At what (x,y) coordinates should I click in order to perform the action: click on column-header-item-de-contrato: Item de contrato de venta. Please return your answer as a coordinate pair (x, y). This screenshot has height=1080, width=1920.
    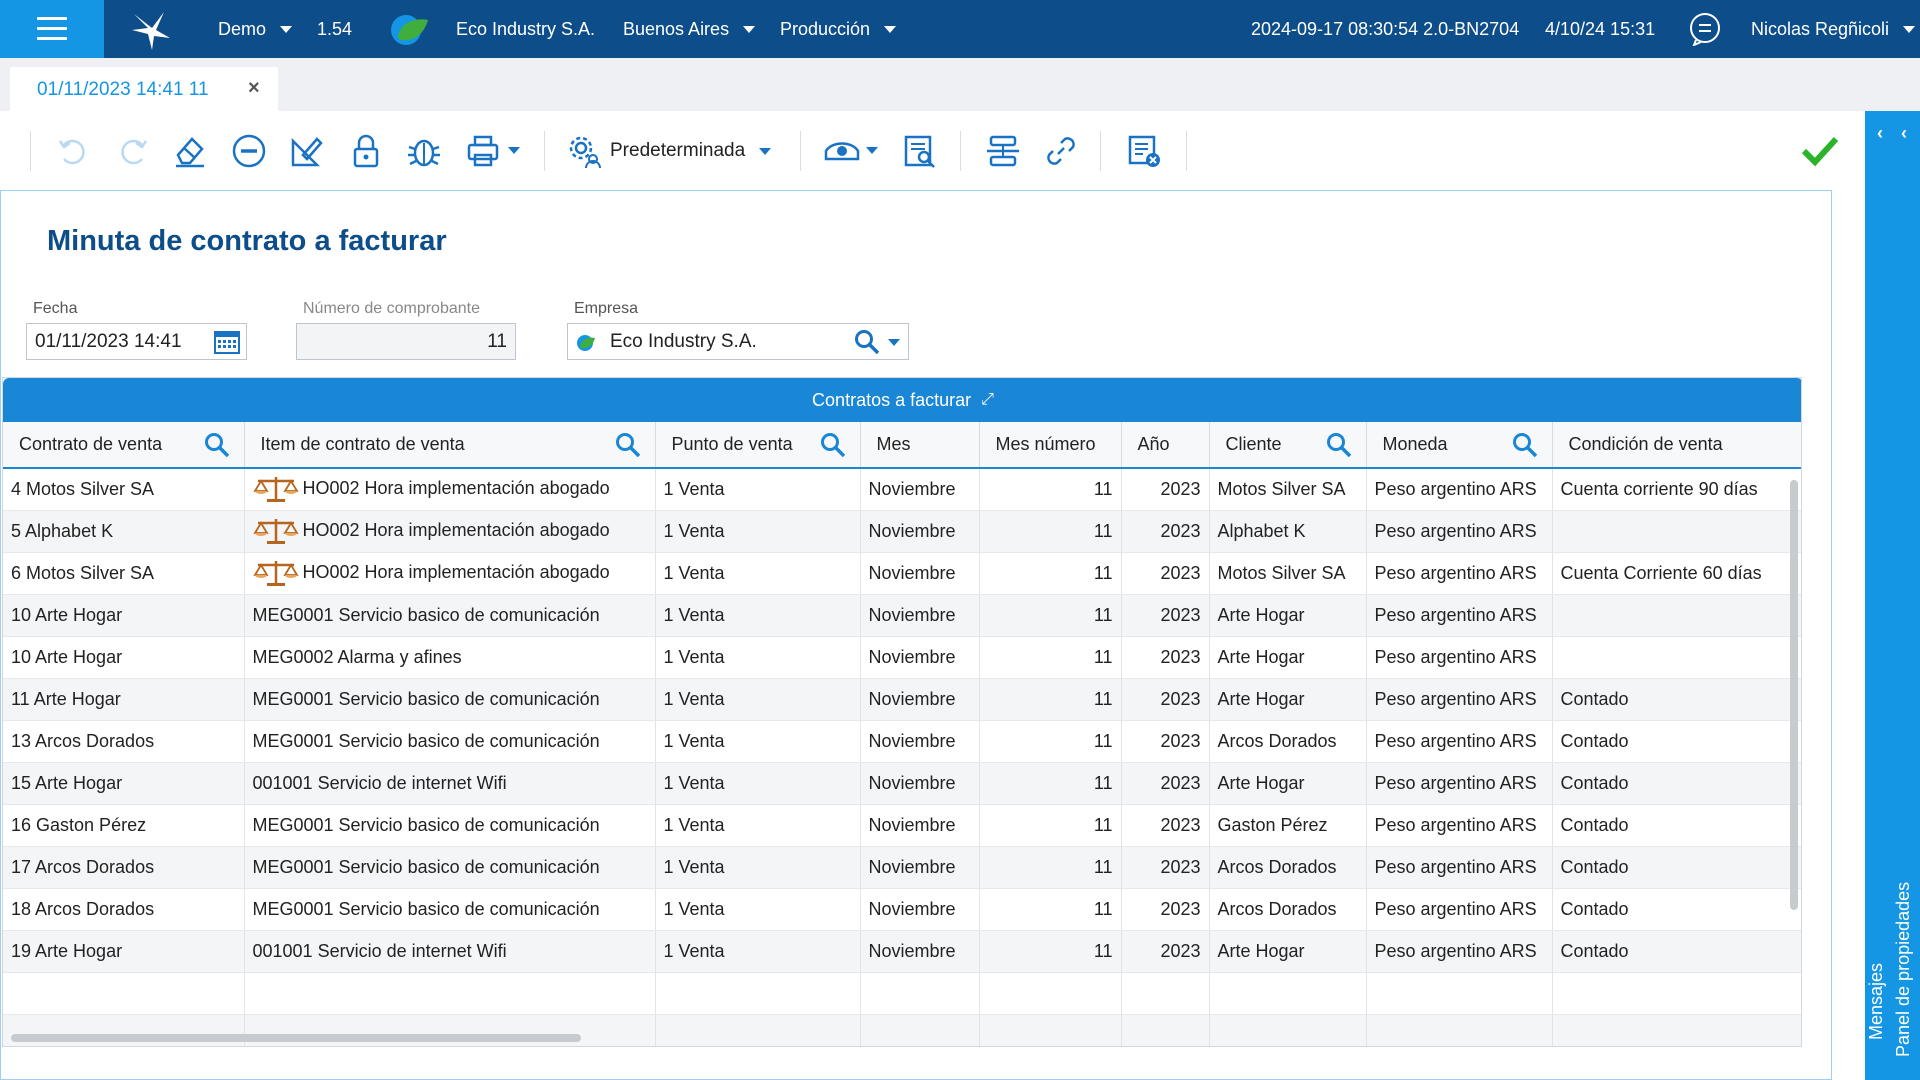
    Looking at the image, I should click on (450, 445).